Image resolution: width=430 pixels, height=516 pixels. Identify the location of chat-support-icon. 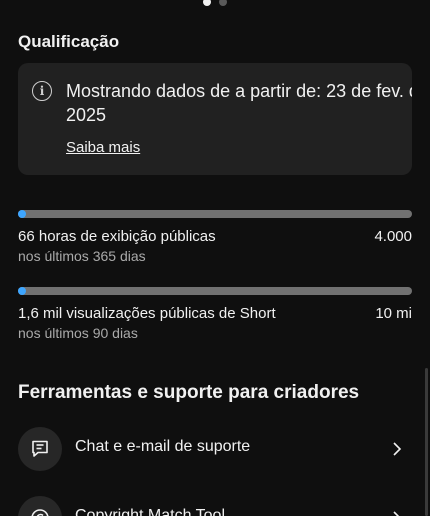
(40, 449).